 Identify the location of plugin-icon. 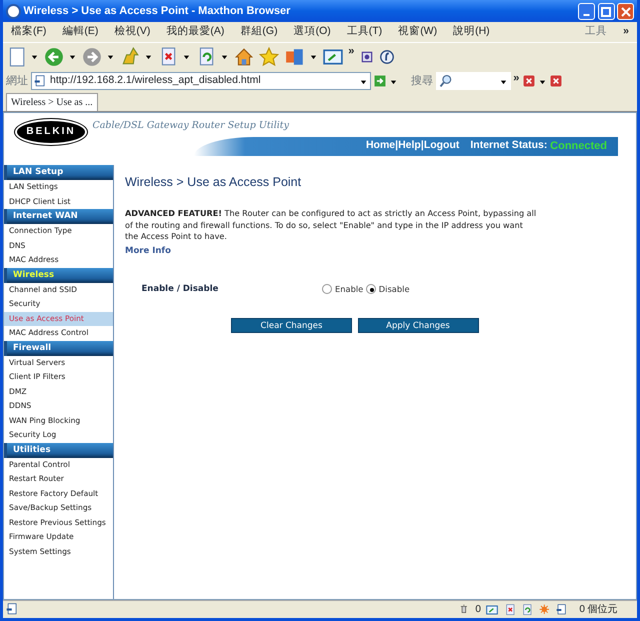
(367, 57).